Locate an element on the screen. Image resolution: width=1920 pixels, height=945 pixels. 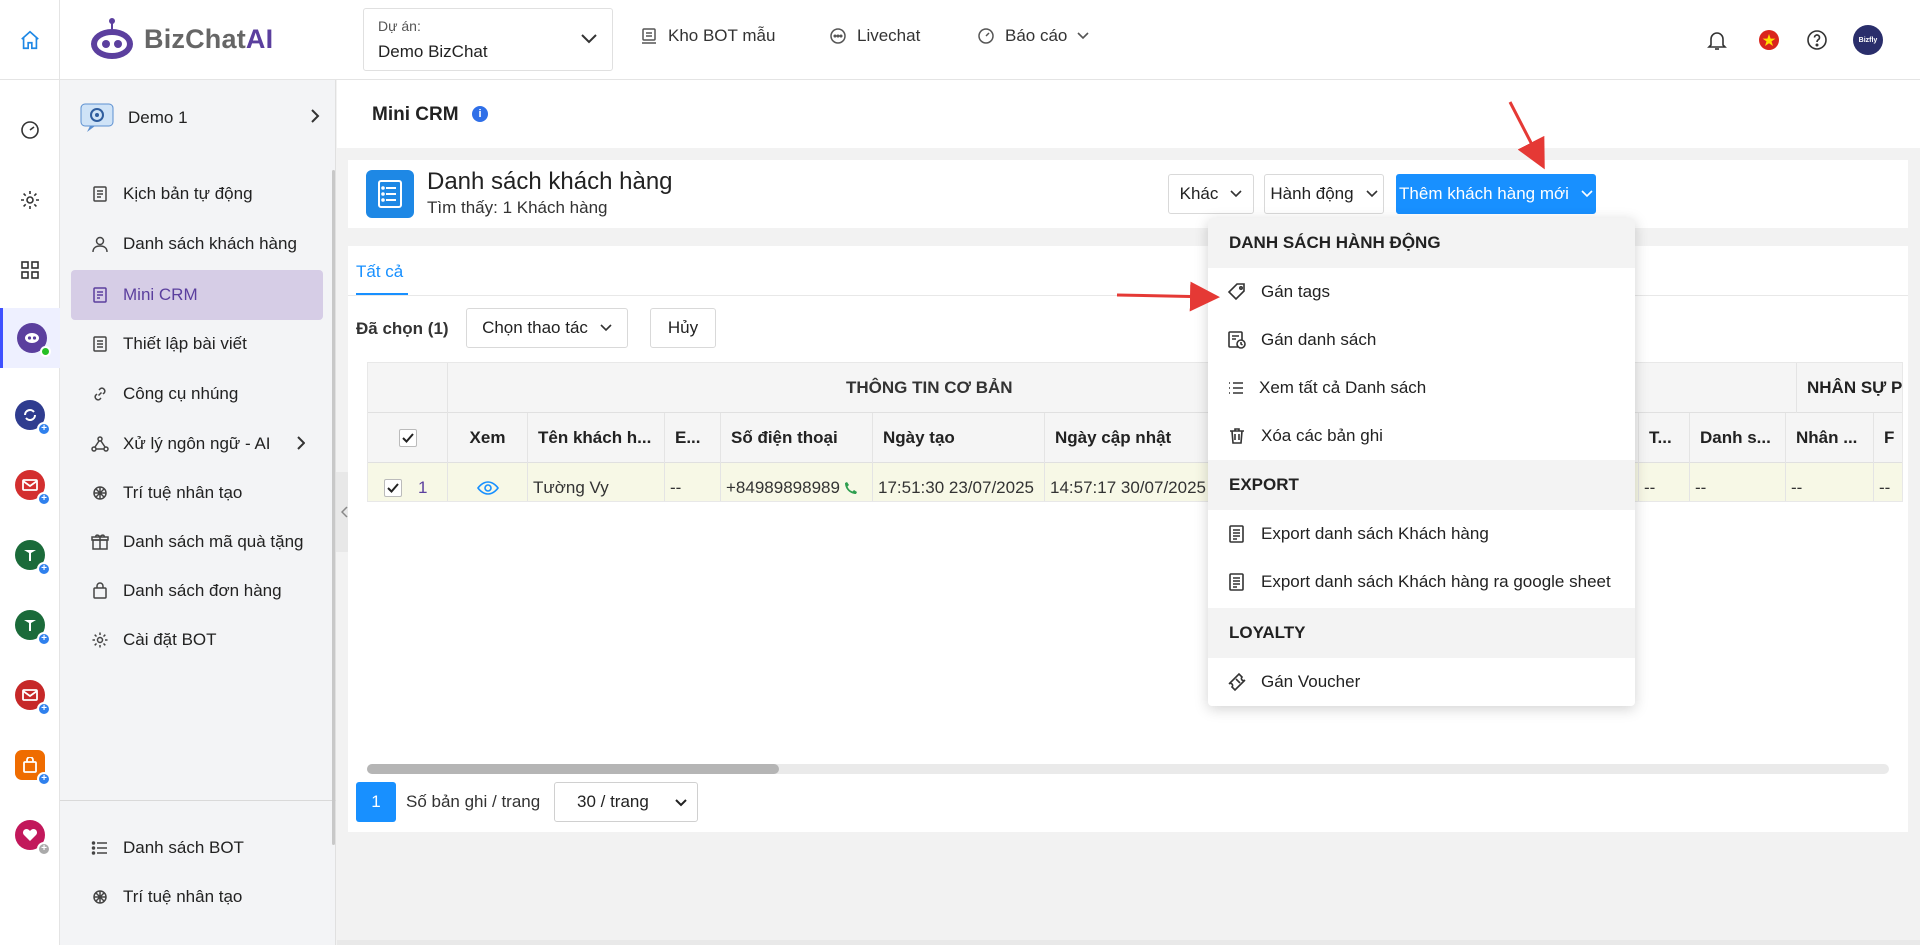
rail-app-heart: + is located at coordinates (30, 835).